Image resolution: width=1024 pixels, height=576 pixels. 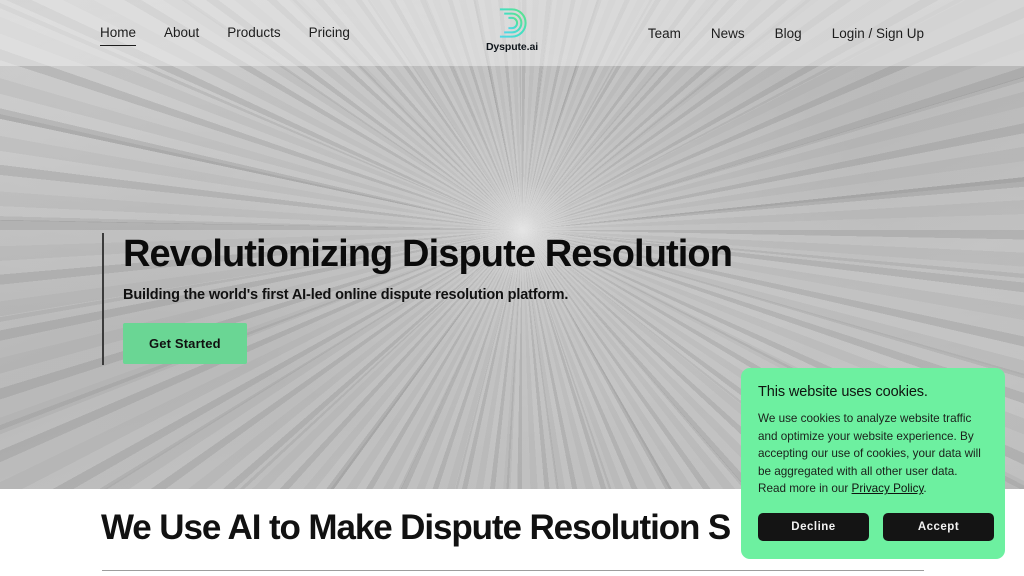 What do you see at coordinates (925, 489) in the screenshot?
I see `cookie-body-text-end: .` at bounding box center [925, 489].